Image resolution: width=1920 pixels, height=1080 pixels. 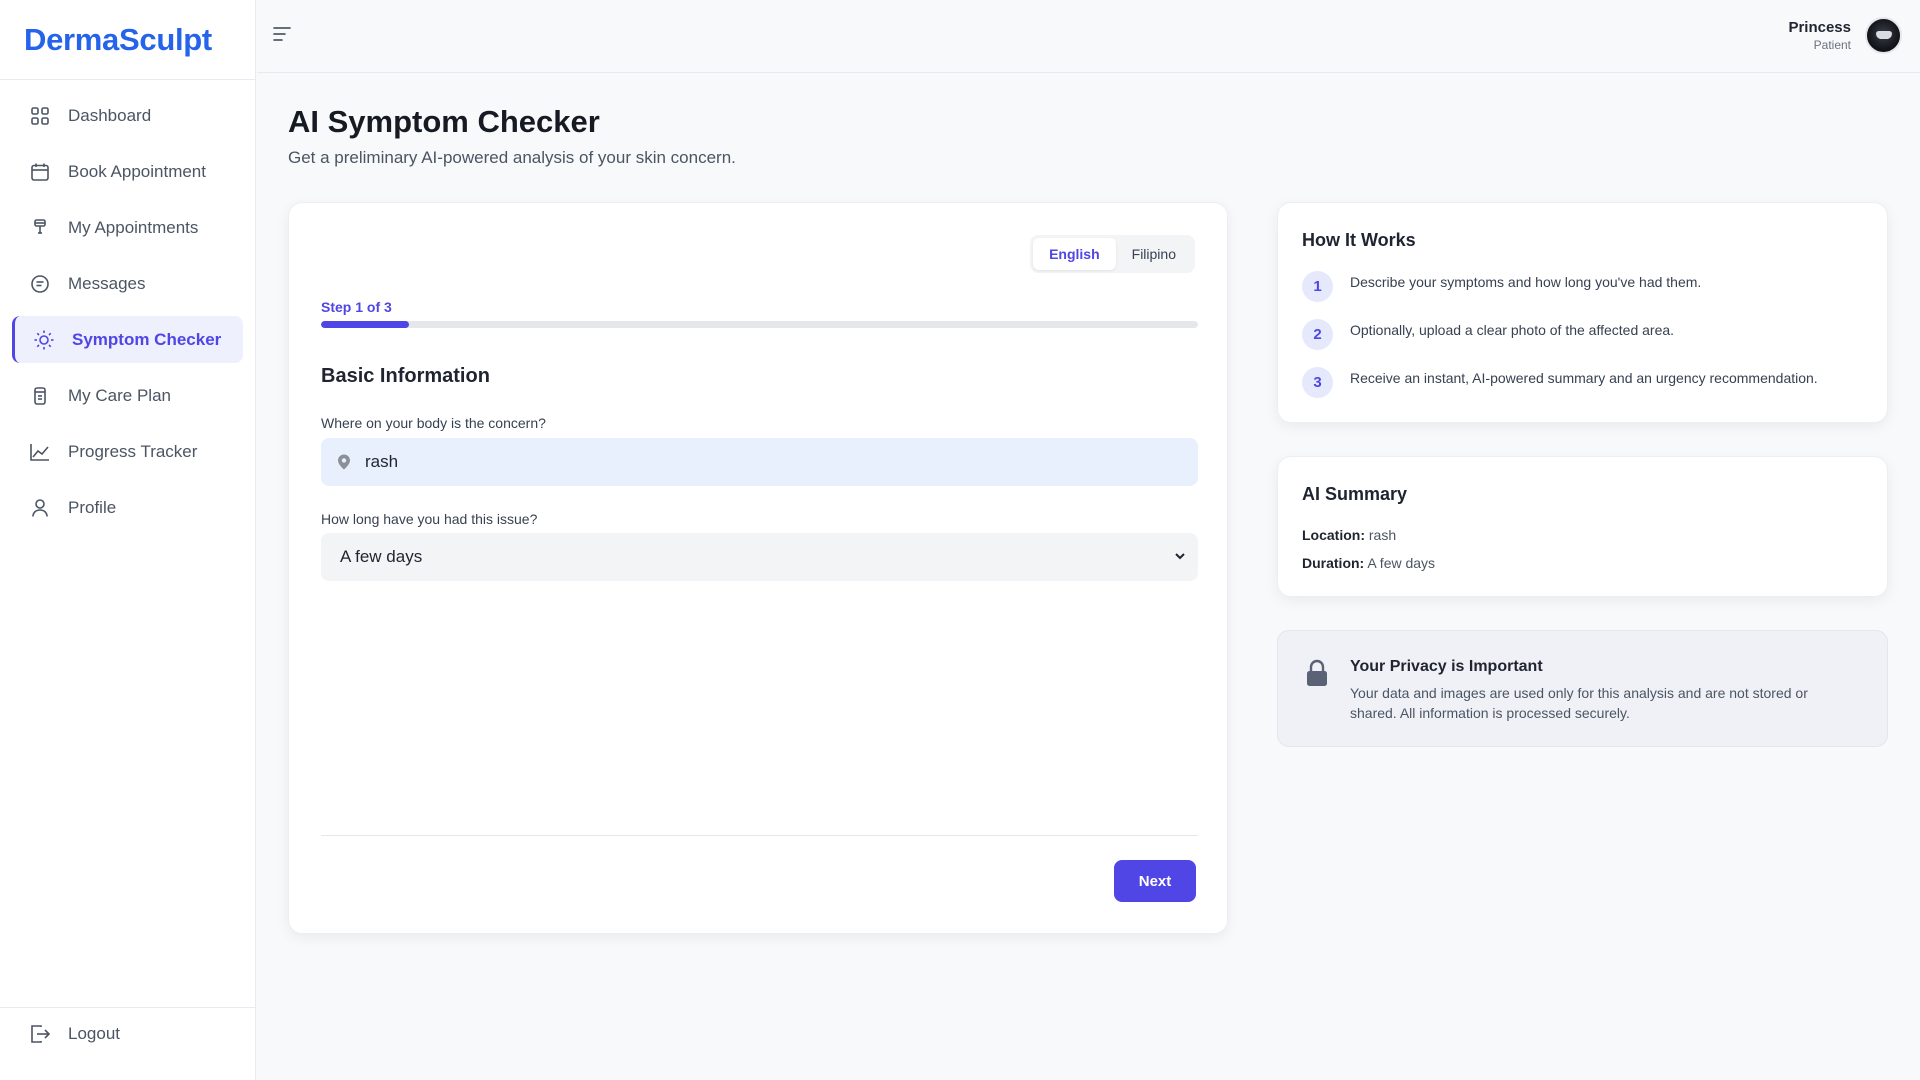 I want to click on step-number-badge: 3, so click(x=1317, y=382).